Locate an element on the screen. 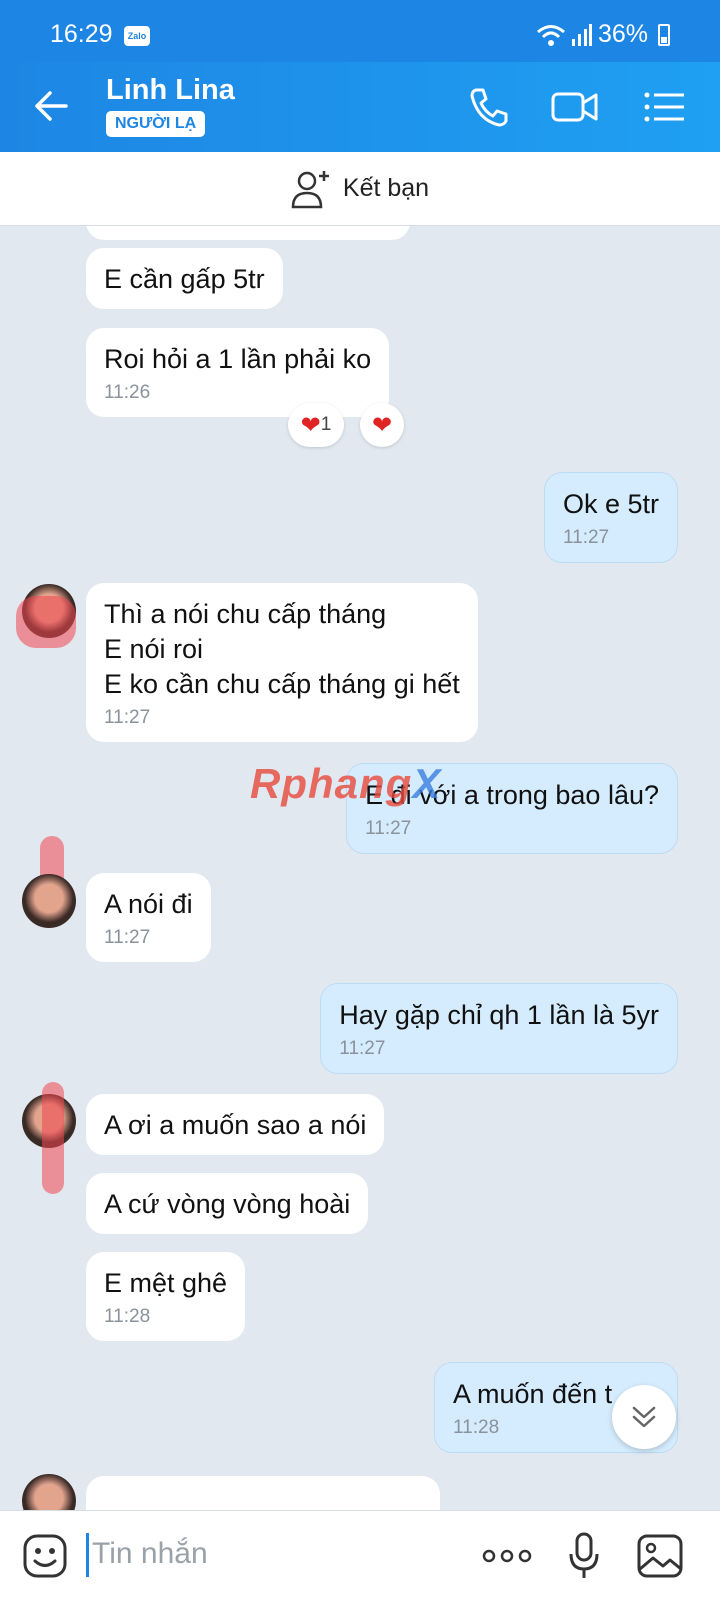  scroll-to-bottom-button is located at coordinates (644, 1417).